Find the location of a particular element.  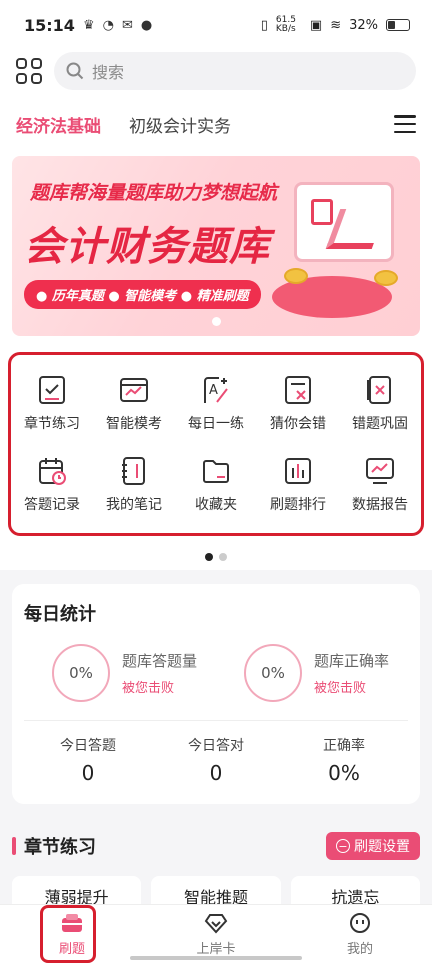

folder-icon is located at coordinates (216, 471).